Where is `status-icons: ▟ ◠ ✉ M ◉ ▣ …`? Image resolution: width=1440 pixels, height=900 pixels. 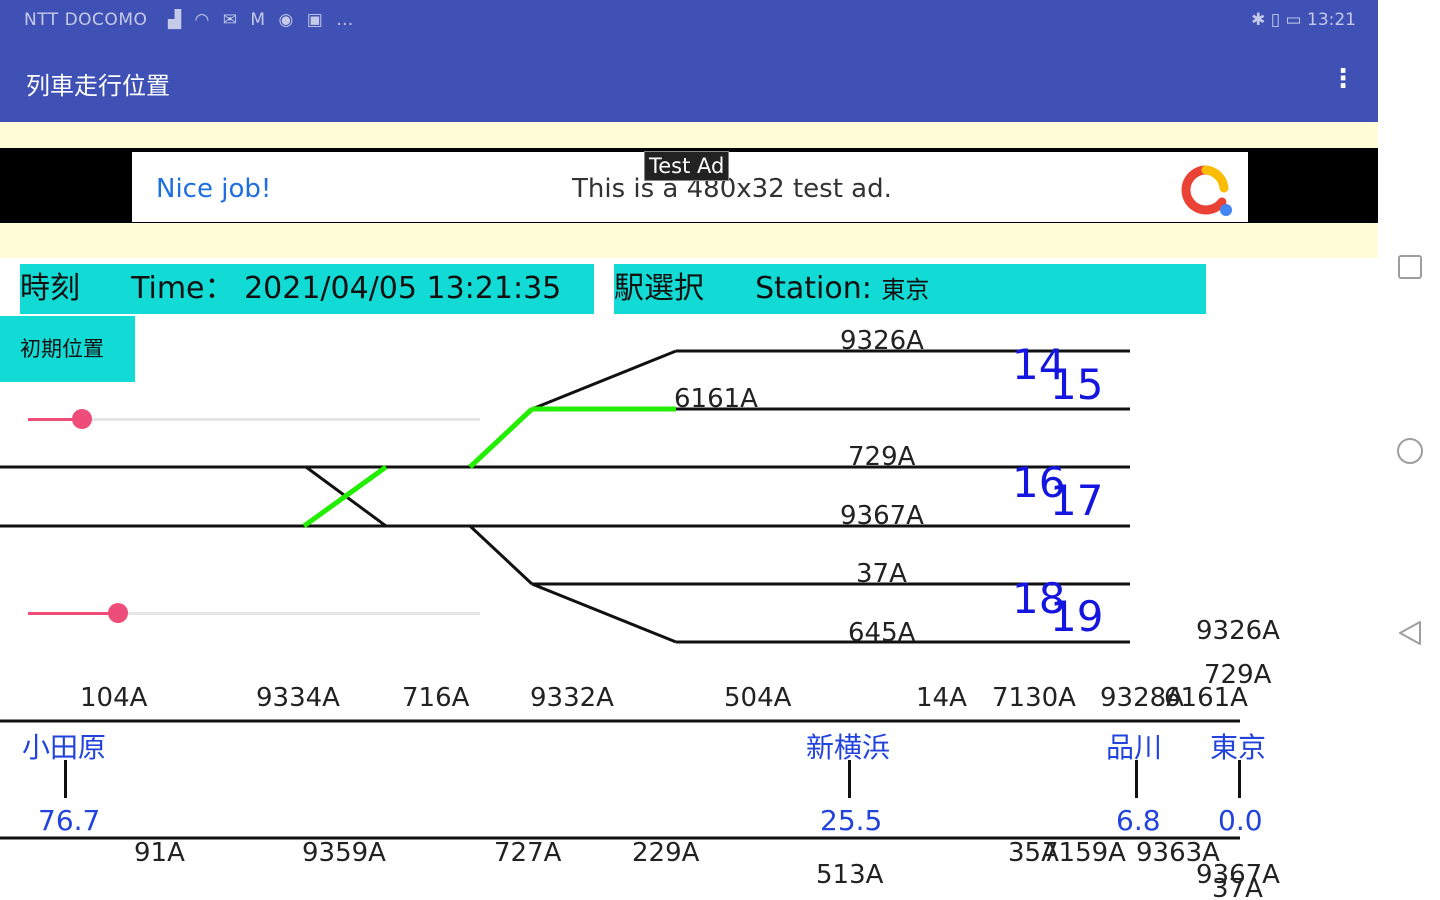 status-icons: ▟ ◠ ✉ M ◉ ▣ … is located at coordinates (262, 20).